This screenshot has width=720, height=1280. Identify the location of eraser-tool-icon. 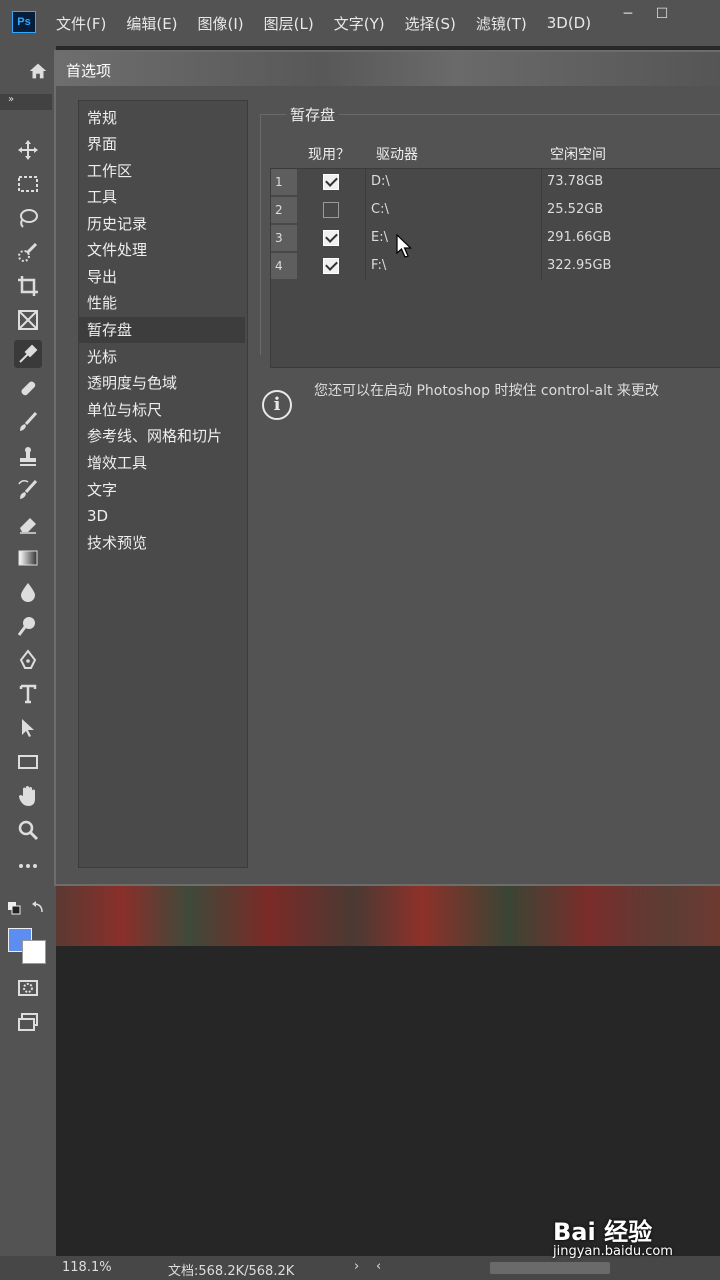
(28, 524).